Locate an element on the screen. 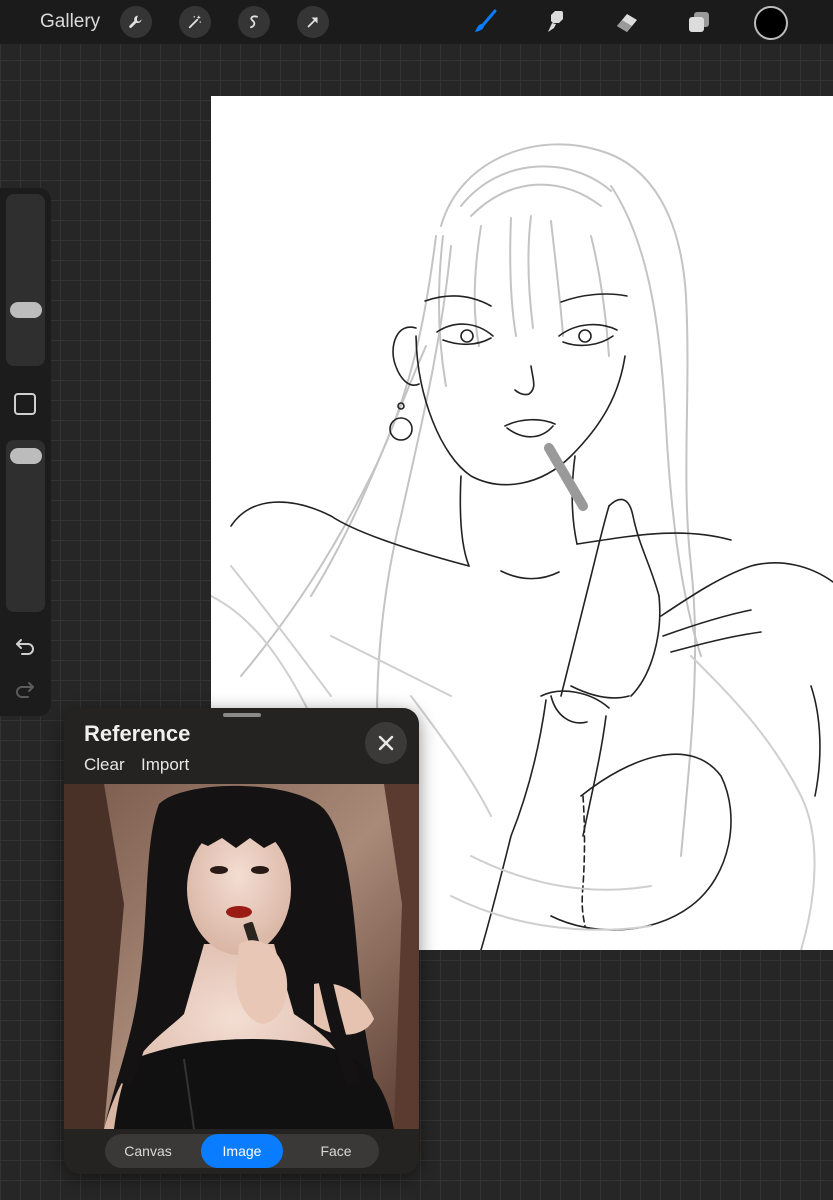  selection-icon is located at coordinates (254, 22).